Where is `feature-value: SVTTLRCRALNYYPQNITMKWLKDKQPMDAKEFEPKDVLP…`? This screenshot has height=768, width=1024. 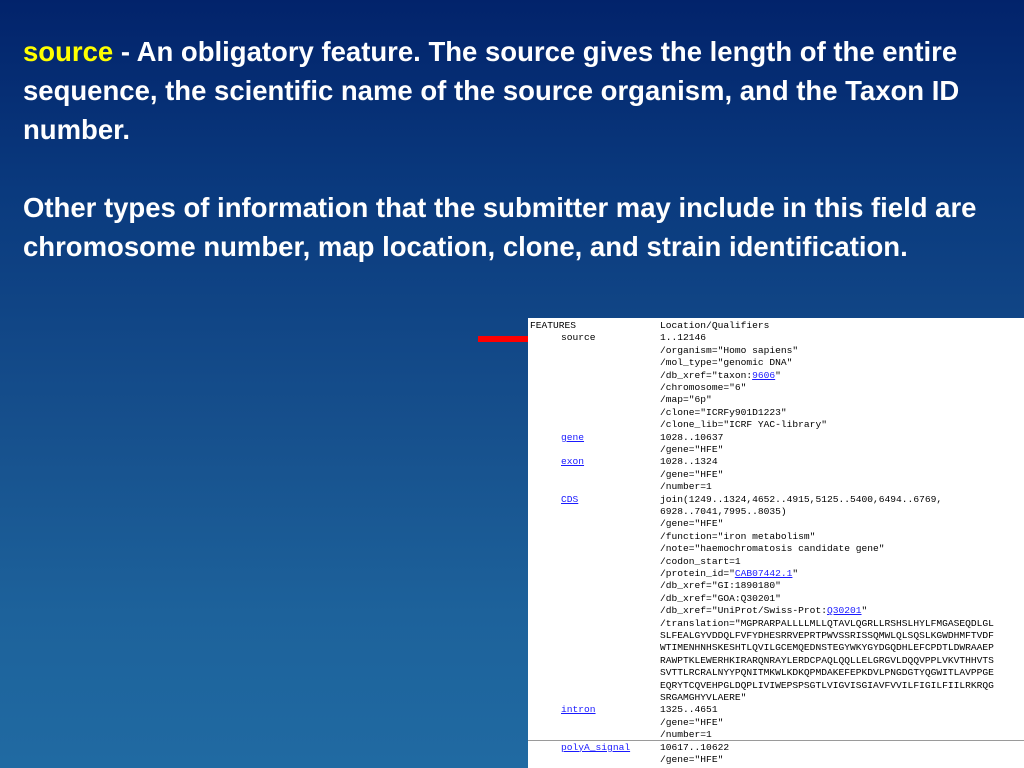
feature-value: SVTTLRCRALNYYPQNITMKWLKDKQPMDAKEFEPKDVLP… is located at coordinates (827, 673).